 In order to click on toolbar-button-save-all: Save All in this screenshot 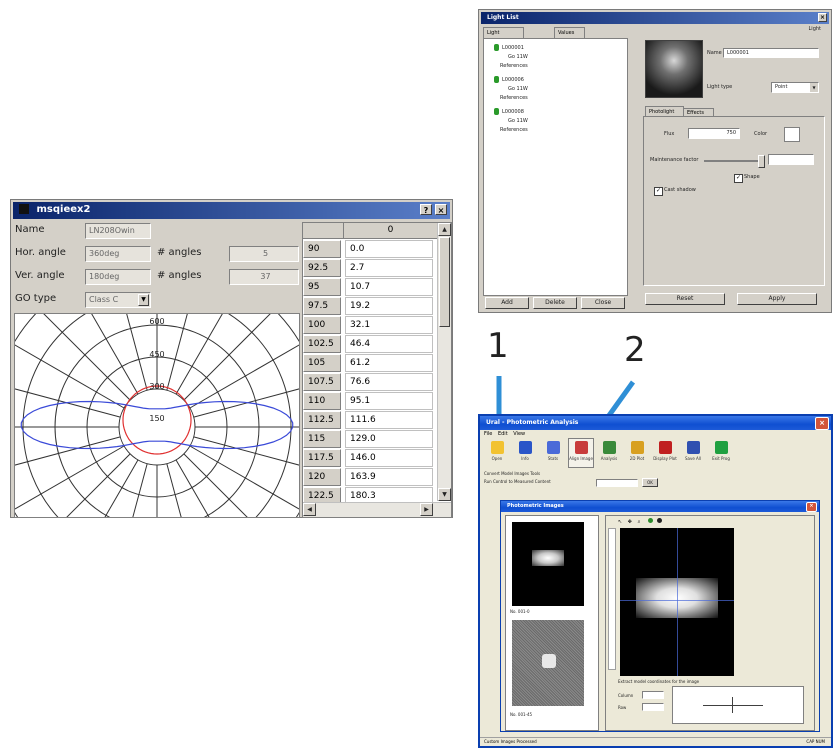, I will do `click(693, 453)`.